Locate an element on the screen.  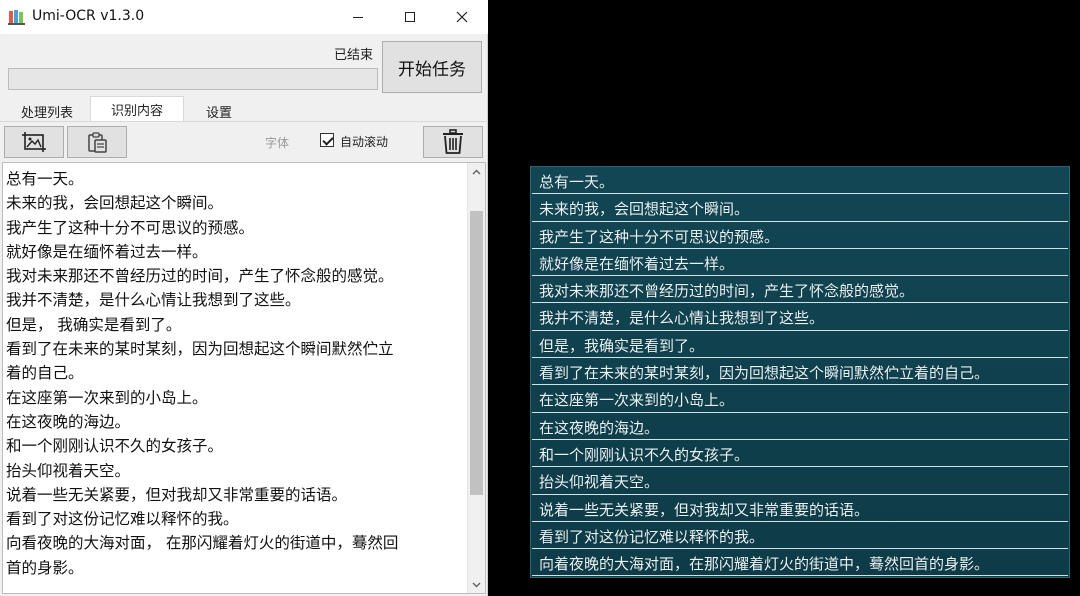
game-text-row: 我对未来那还不曾经历过的时间，产生了怀念般的感觉。 is located at coordinates (800, 290).